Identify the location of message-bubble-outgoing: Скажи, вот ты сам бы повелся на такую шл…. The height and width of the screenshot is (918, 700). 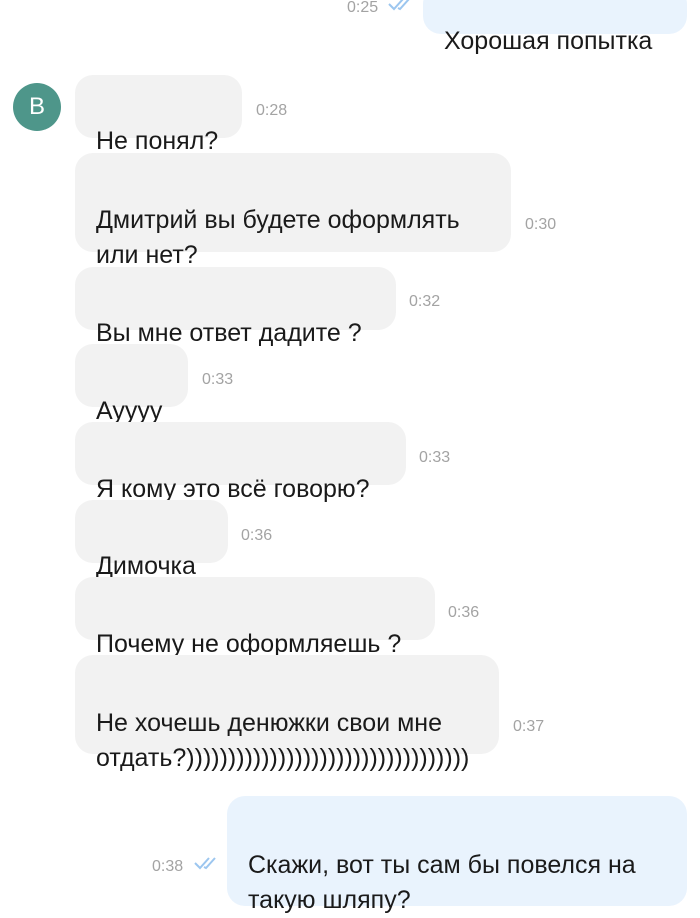
(457, 855).